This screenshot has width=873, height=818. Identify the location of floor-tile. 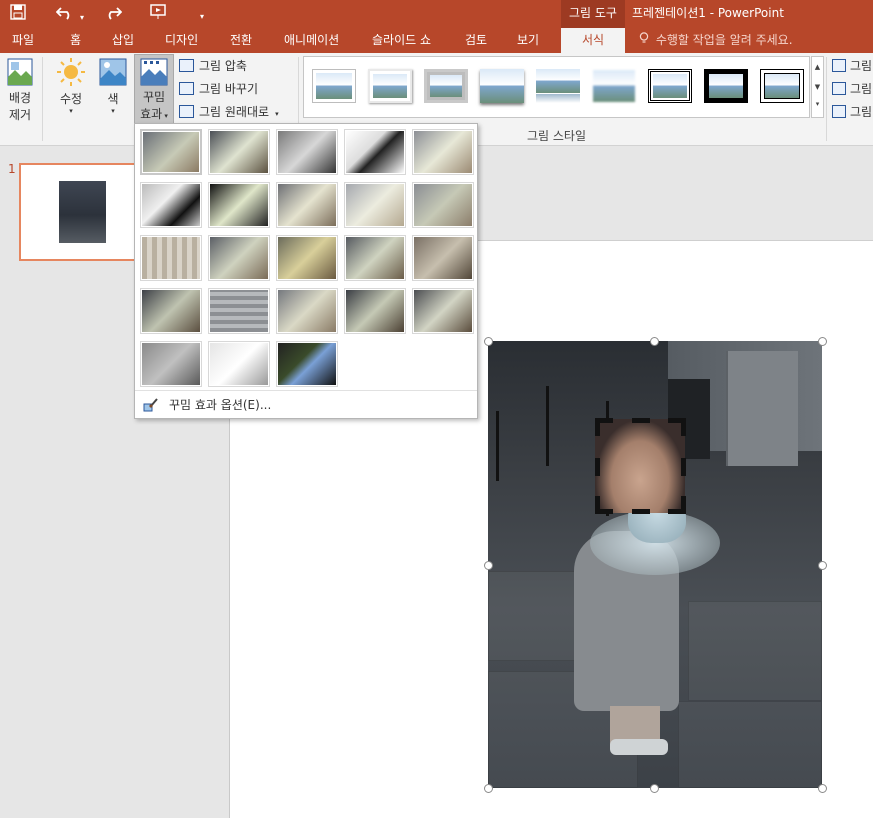
(750, 744).